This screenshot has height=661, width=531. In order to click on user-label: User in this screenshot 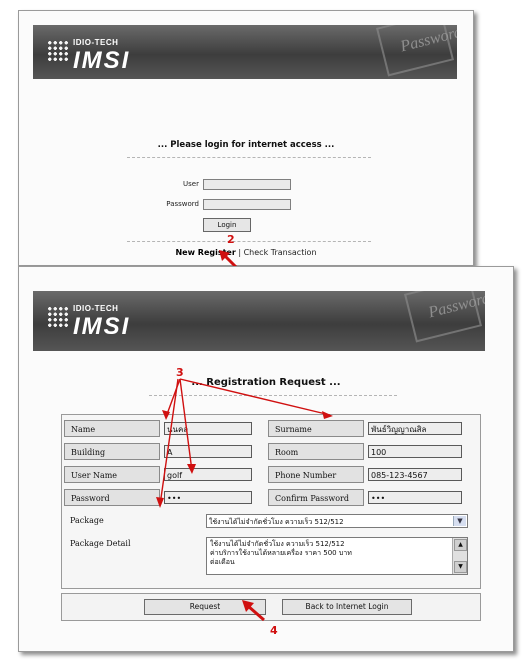, I will do `click(191, 184)`.